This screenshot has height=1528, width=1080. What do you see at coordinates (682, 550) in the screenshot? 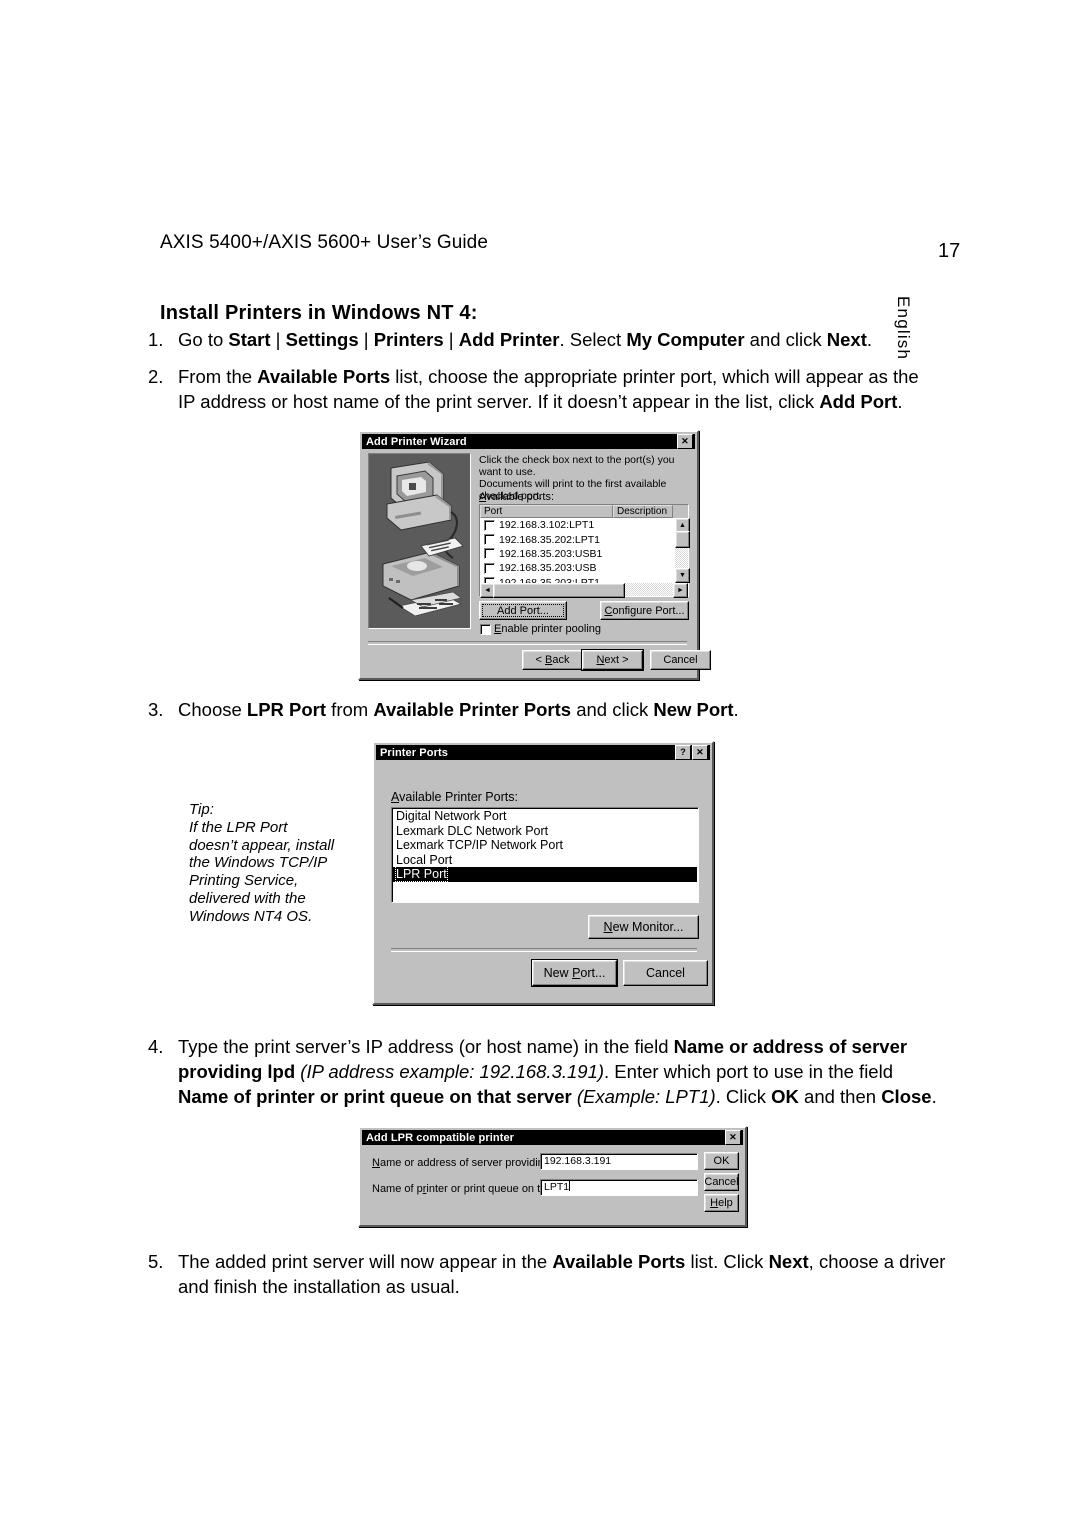
I see `ports-vertical-scrollbar: ▲ ▼` at bounding box center [682, 550].